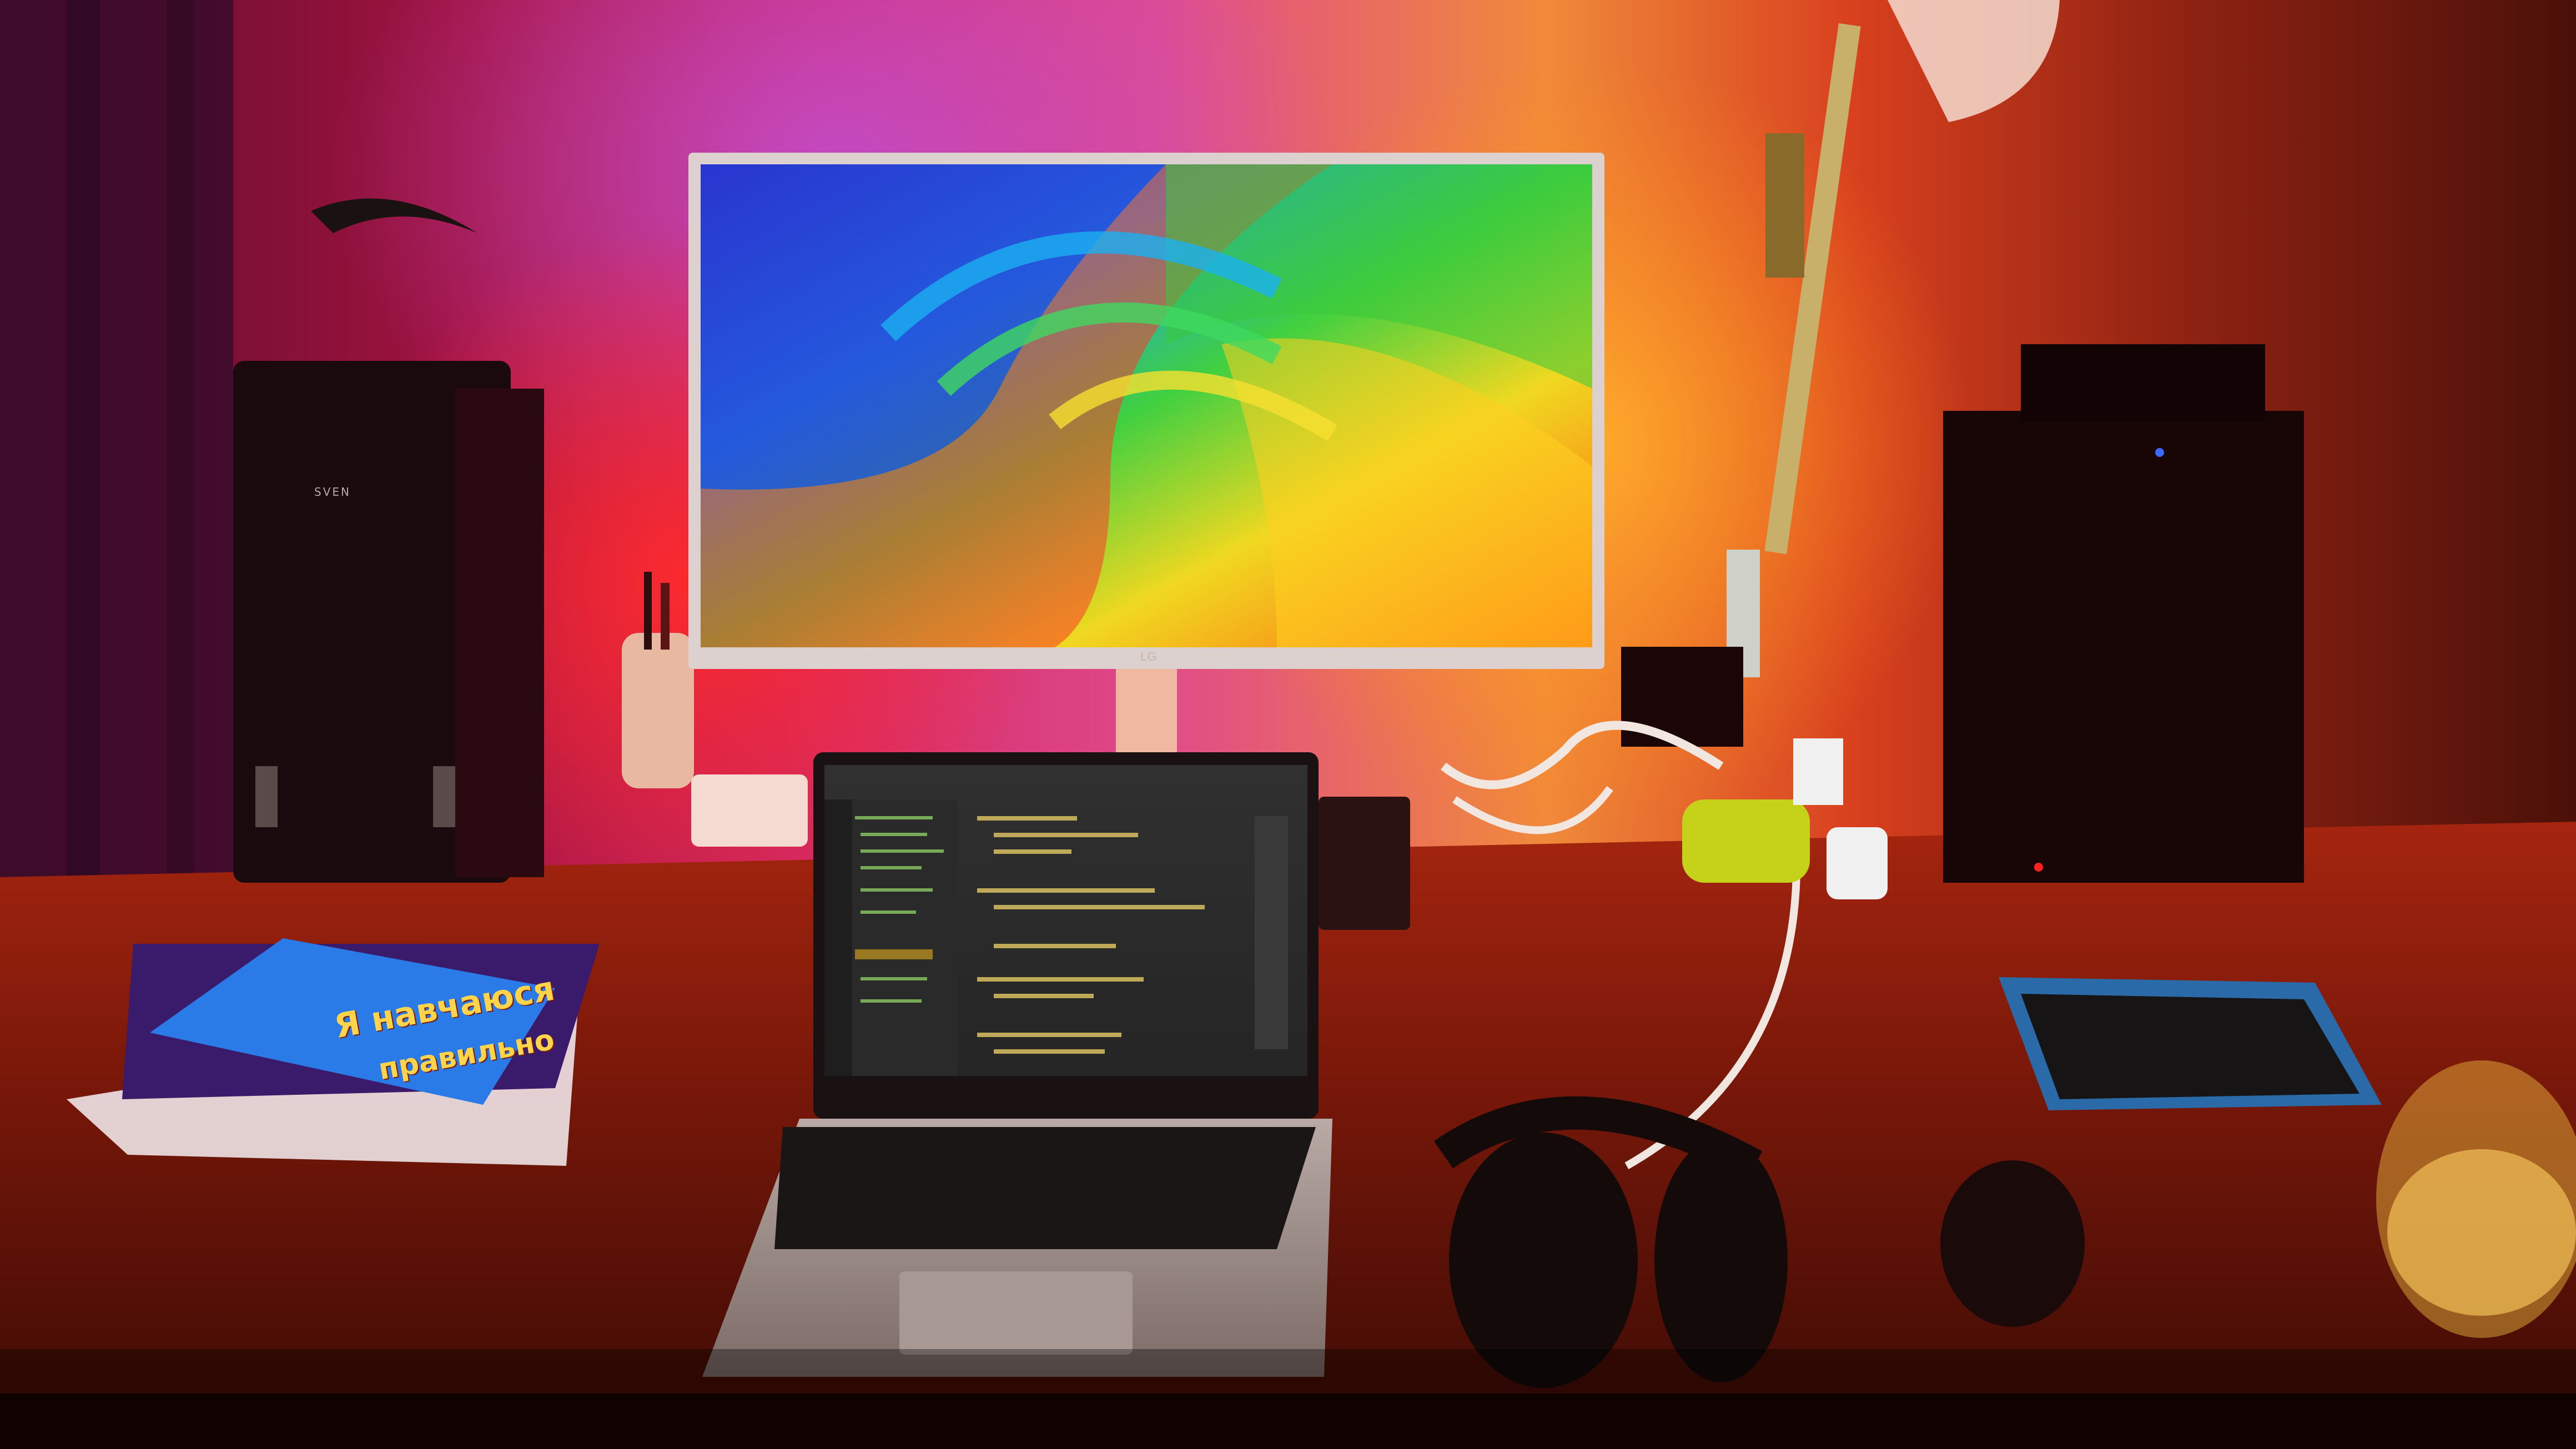 The width and height of the screenshot is (2576, 1449). I want to click on pc-tower, so click(2123, 613).